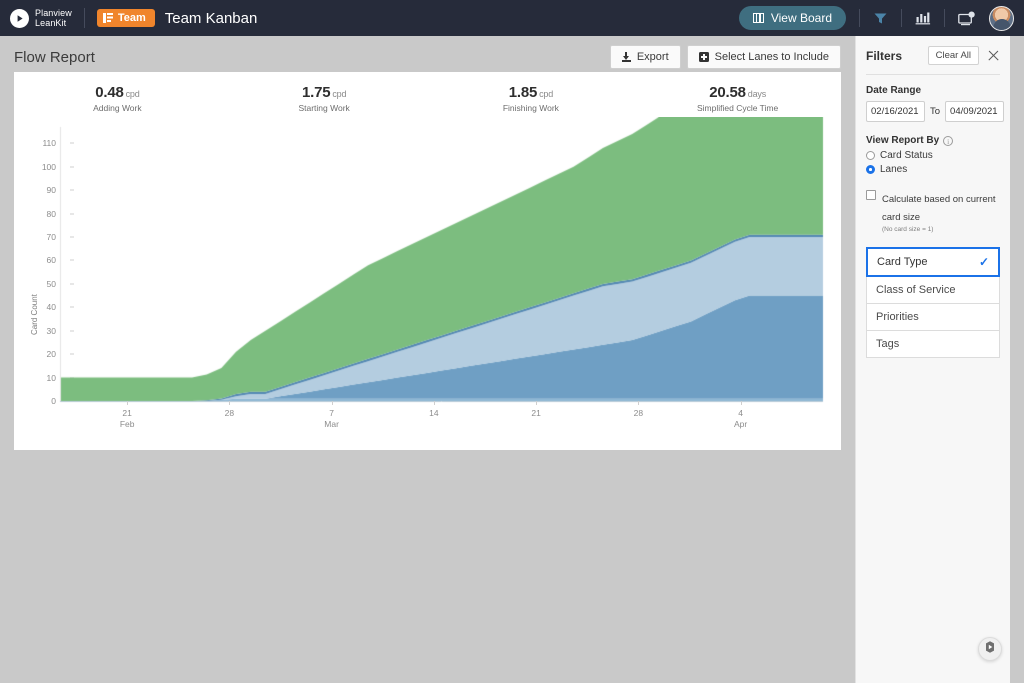 The height and width of the screenshot is (683, 1024). I want to click on top-nav-actions: View Board, so click(876, 18).